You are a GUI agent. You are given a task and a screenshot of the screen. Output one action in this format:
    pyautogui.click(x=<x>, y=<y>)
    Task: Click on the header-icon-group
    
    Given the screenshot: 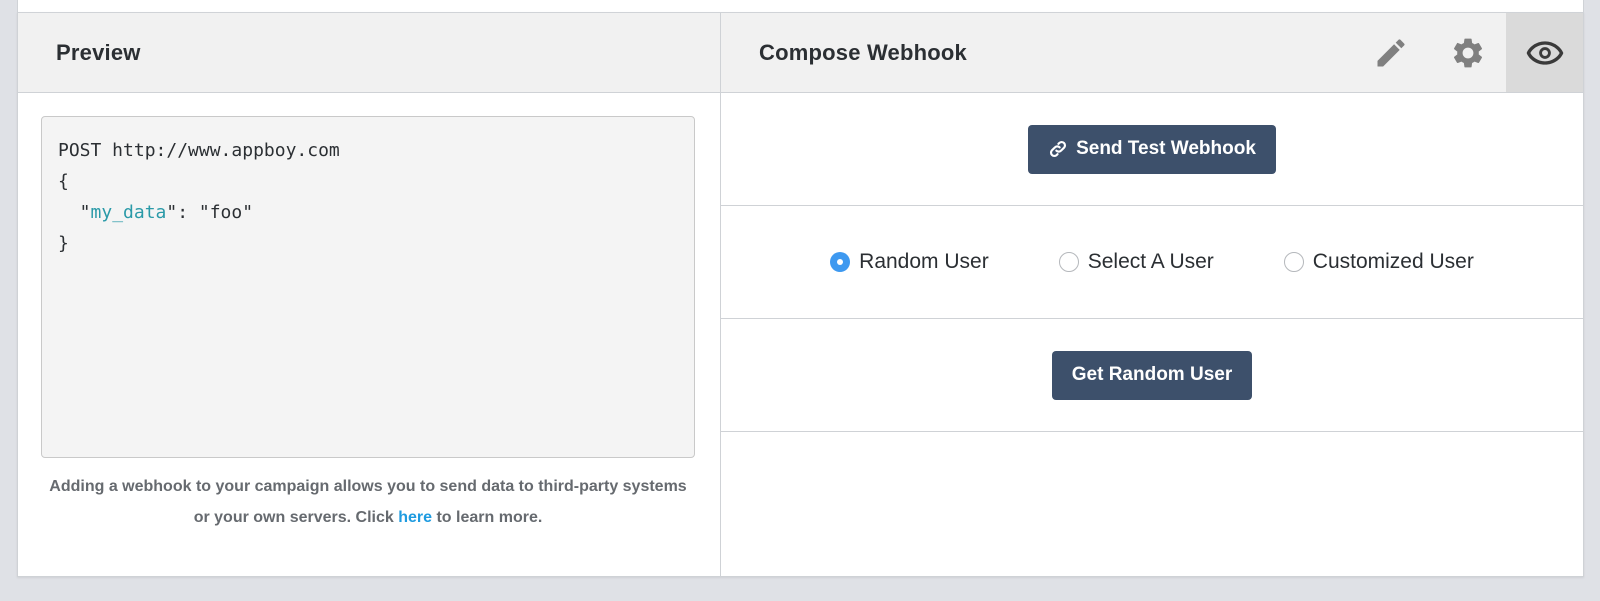 What is the action you would take?
    pyautogui.click(x=1467, y=52)
    